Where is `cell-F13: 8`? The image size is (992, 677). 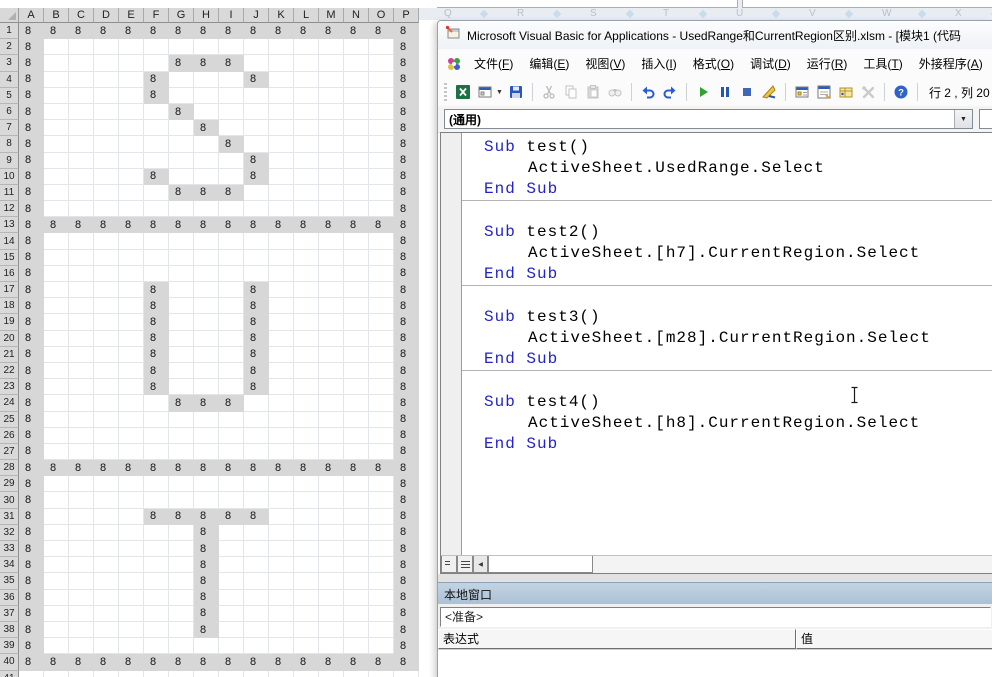 cell-F13: 8 is located at coordinates (156, 225).